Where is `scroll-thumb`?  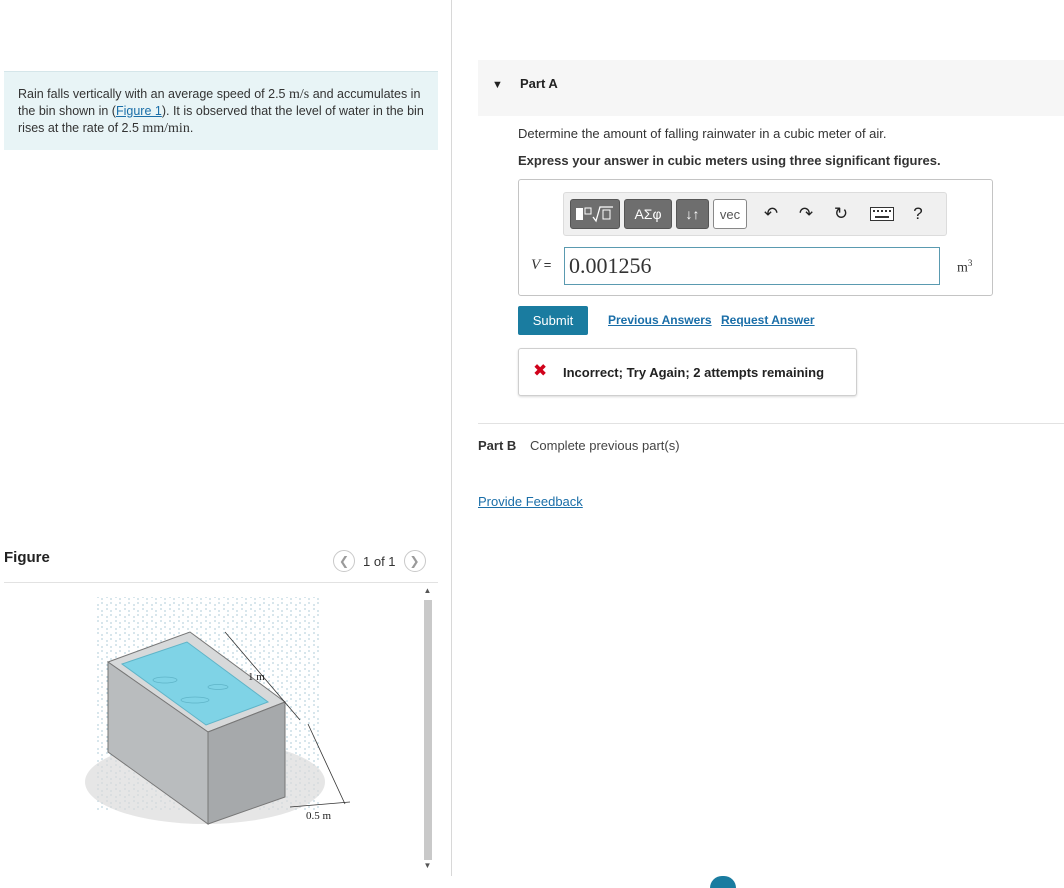
scroll-thumb is located at coordinates (428, 730).